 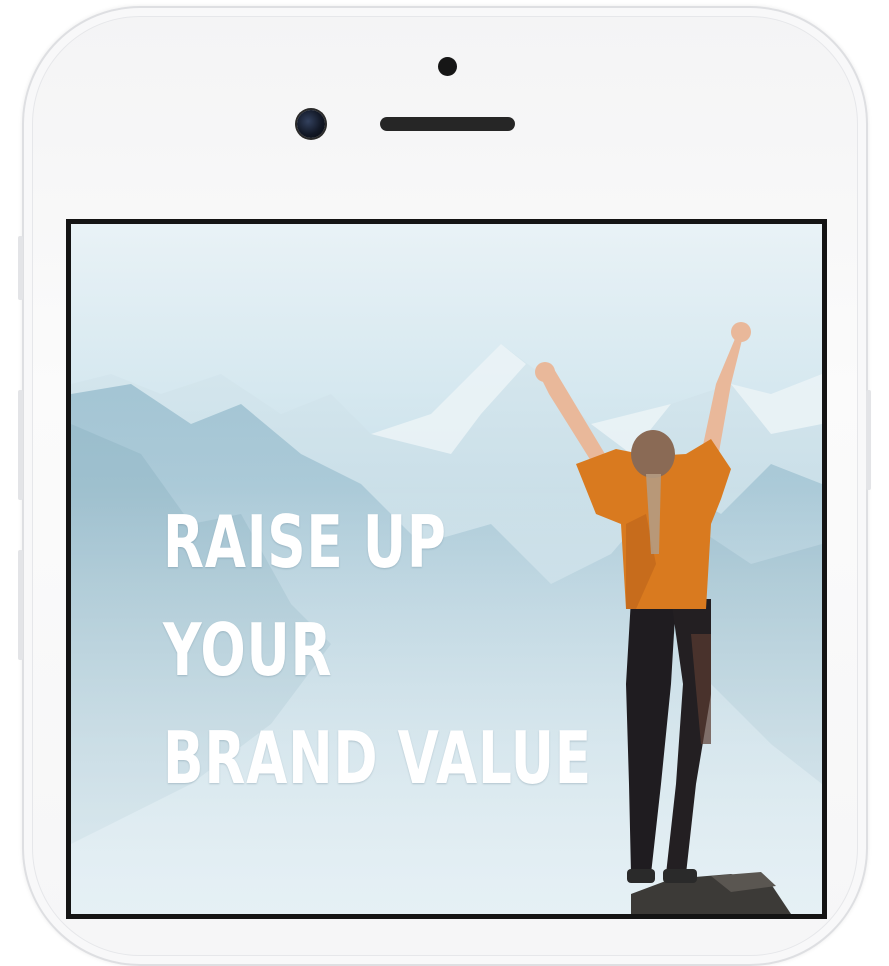 I want to click on power-button, so click(x=868, y=440).